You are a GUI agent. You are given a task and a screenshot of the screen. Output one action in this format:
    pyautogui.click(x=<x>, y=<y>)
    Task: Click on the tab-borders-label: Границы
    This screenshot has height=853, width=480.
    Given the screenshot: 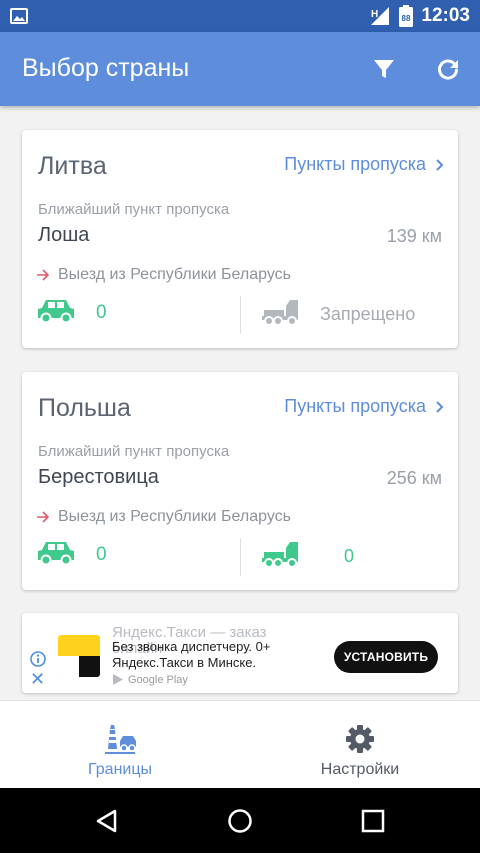 What is the action you would take?
    pyautogui.click(x=120, y=769)
    